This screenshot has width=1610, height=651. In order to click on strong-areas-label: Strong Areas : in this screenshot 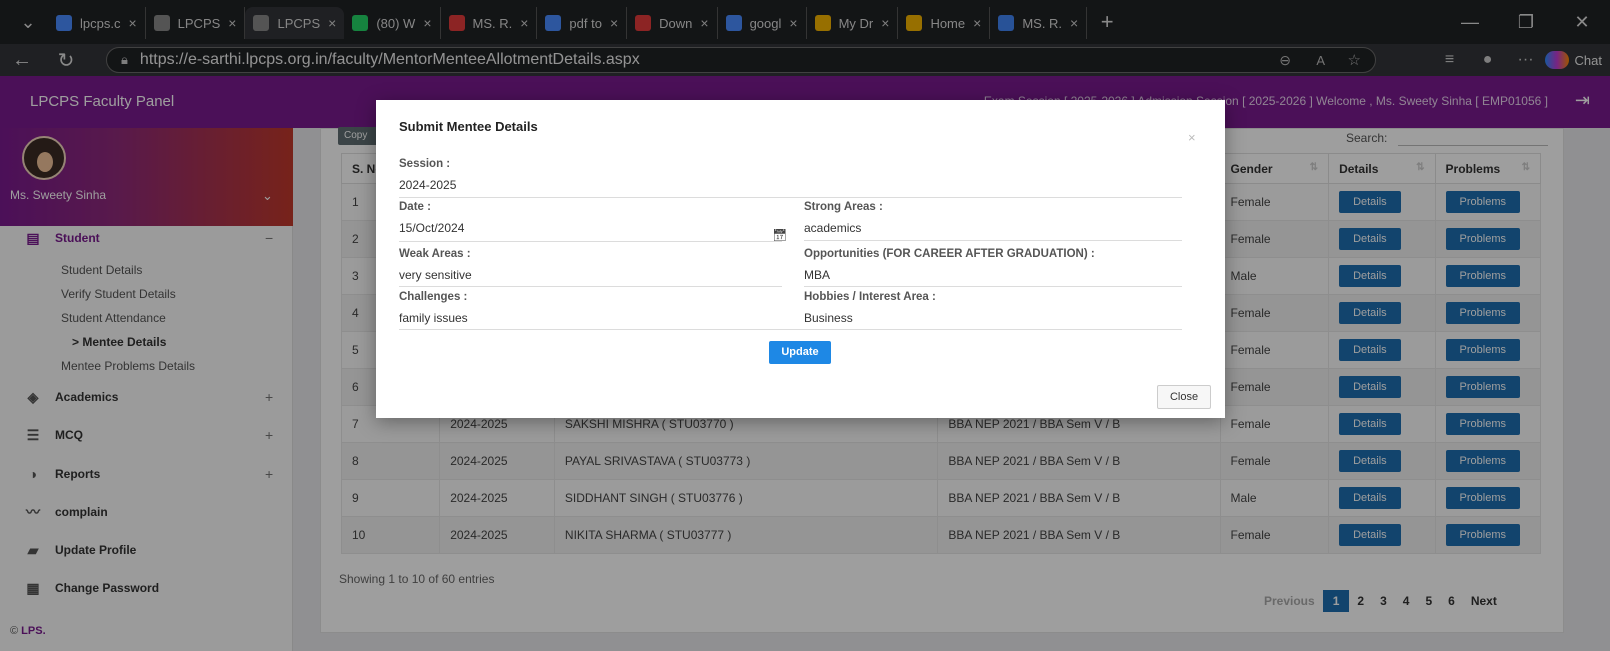, I will do `click(843, 207)`.